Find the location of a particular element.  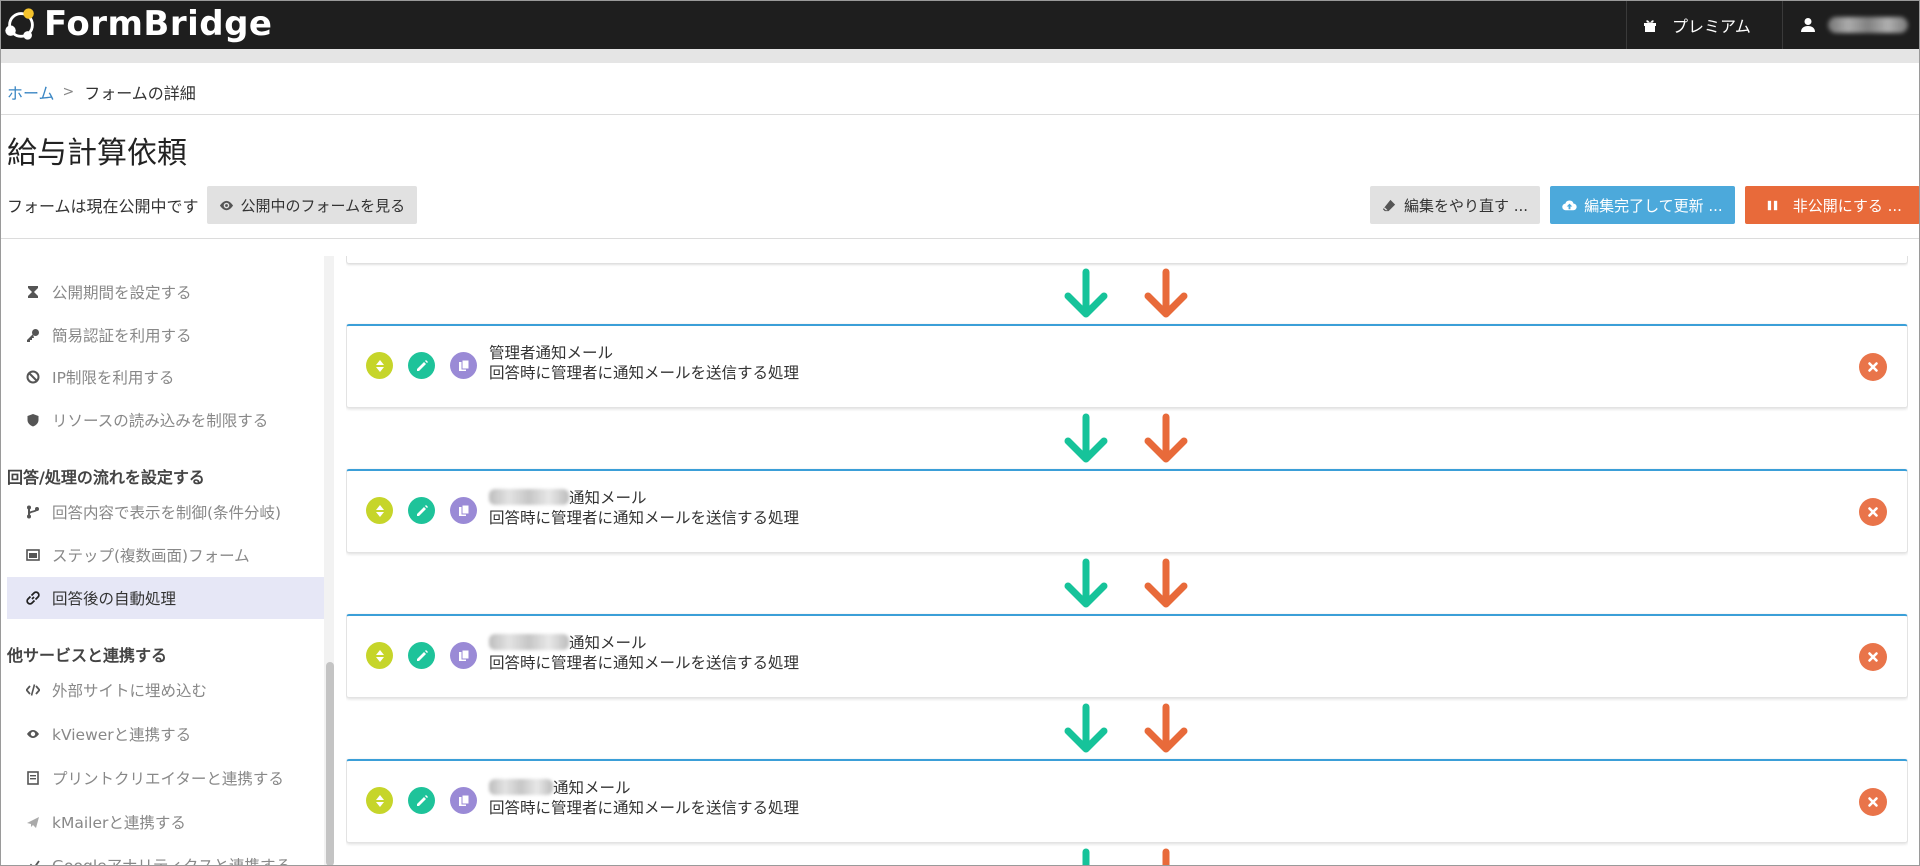

code-icon is located at coordinates (33, 690).